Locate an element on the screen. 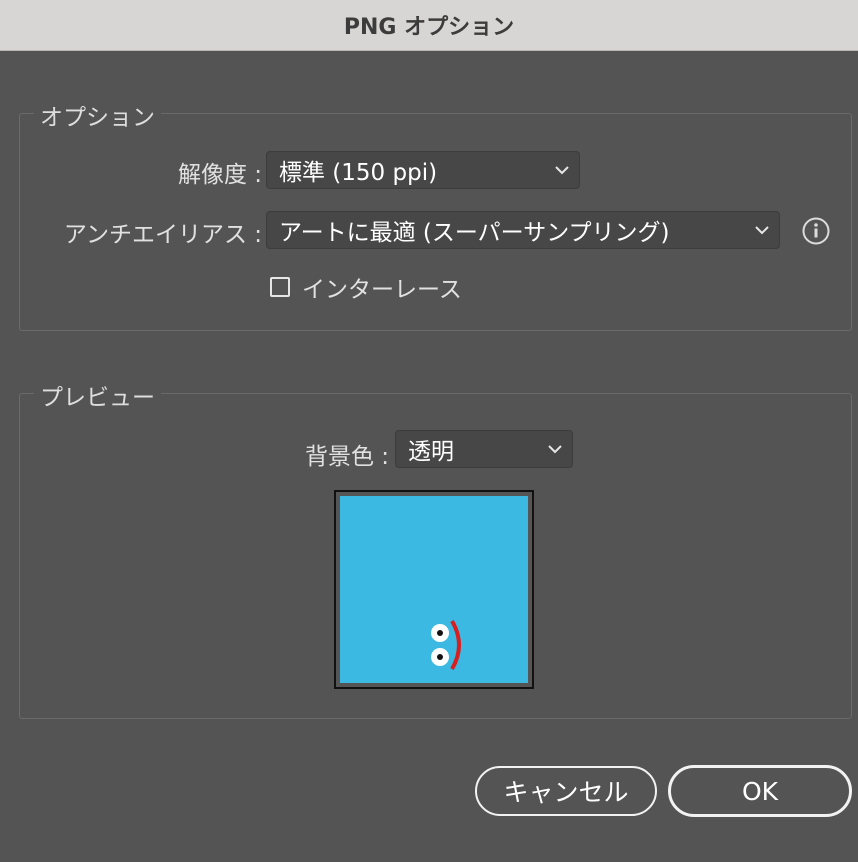  cancel-button-label: キャンセル is located at coordinates (566, 792).